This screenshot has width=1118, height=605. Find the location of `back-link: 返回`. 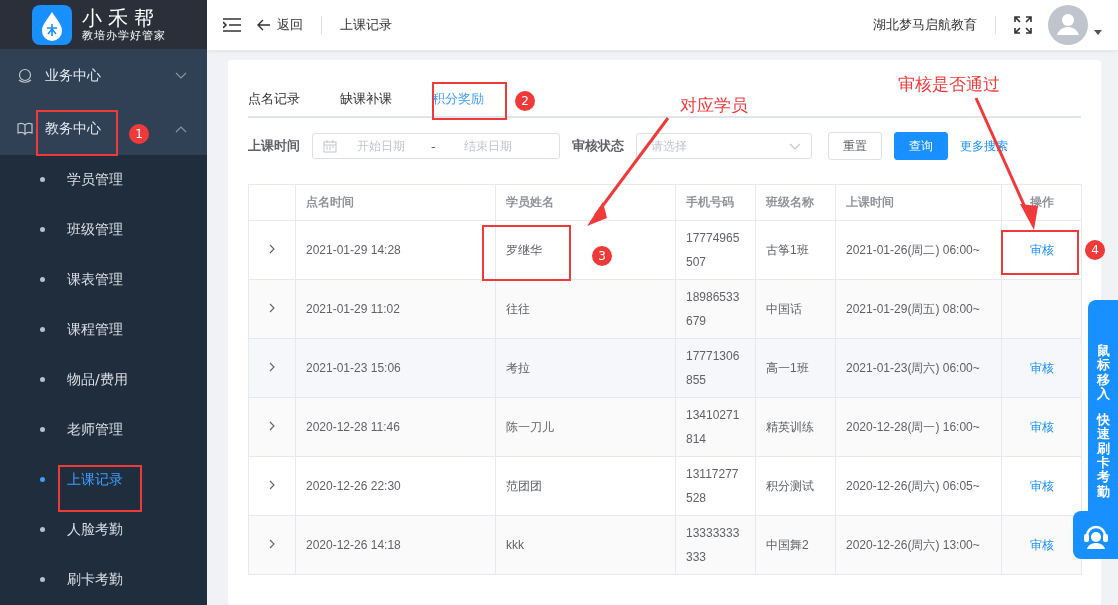

back-link: 返回 is located at coordinates (280, 25).